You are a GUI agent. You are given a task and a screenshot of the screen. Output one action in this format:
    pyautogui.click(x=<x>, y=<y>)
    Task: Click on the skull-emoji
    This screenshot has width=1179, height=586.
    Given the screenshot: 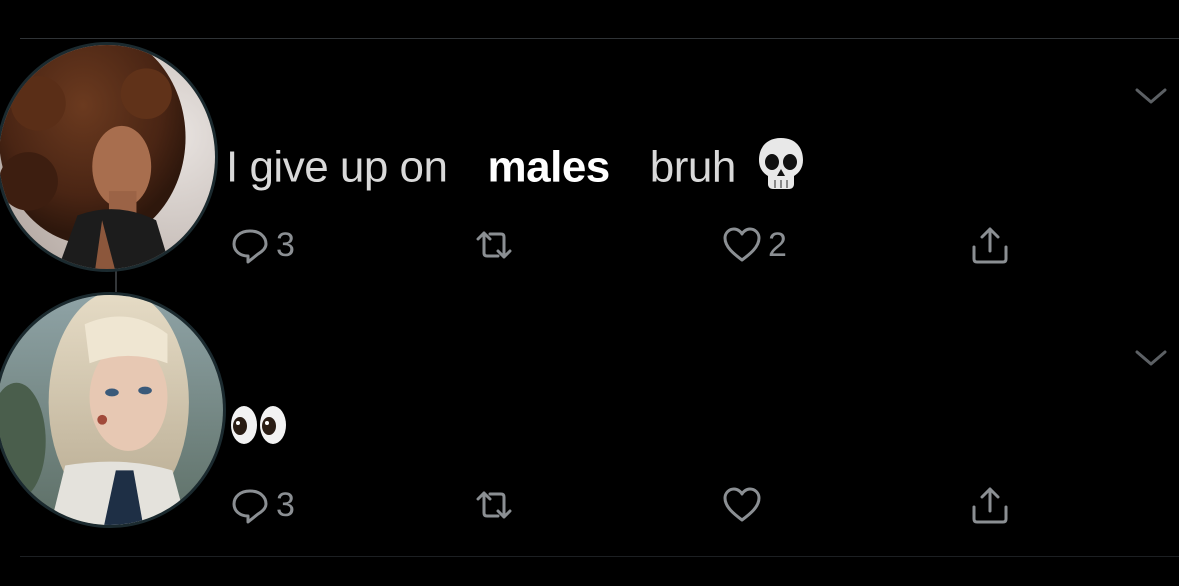 What is the action you would take?
    pyautogui.click(x=781, y=164)
    